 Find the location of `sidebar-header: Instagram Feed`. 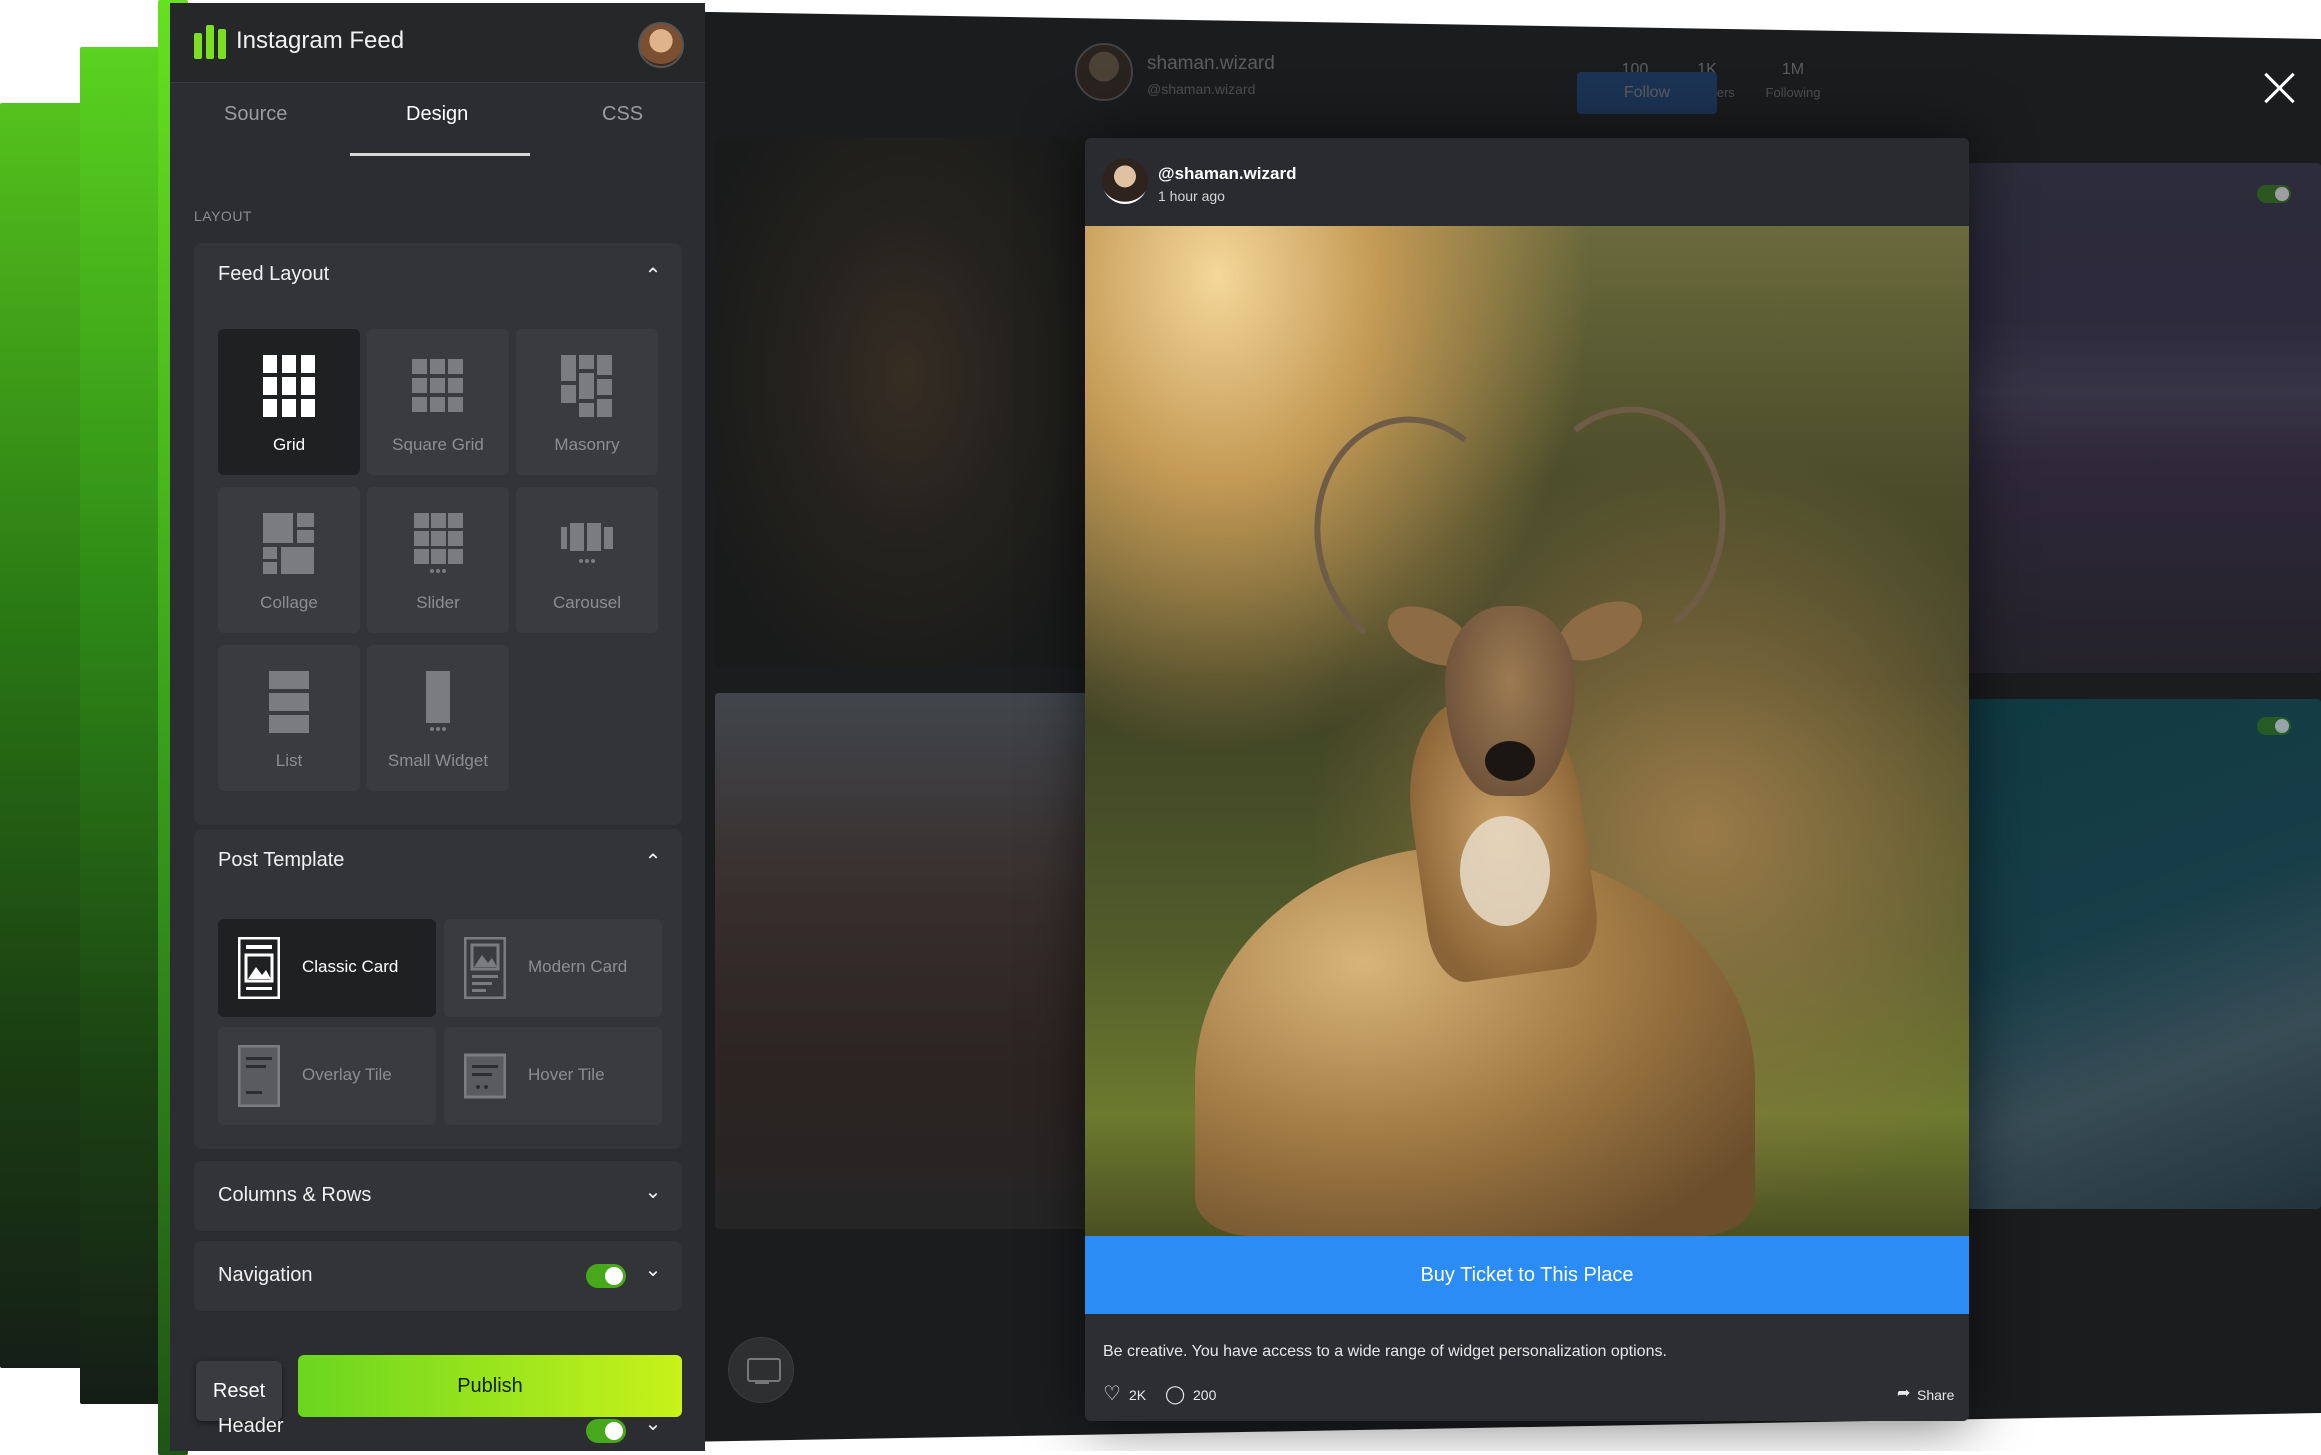

sidebar-header: Instagram Feed is located at coordinates (437, 43).